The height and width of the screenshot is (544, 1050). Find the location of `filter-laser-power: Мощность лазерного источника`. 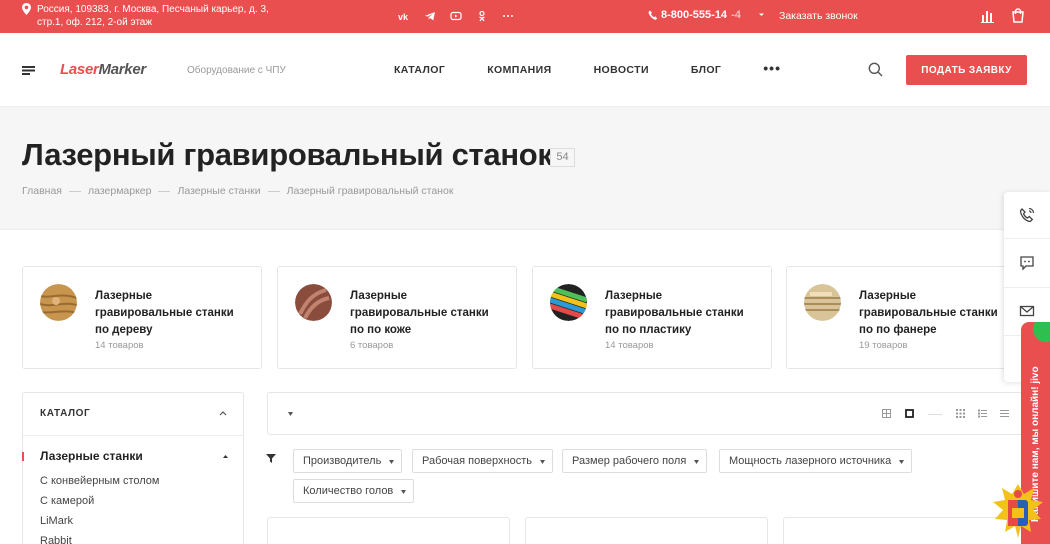

filter-laser-power: Мощность лазерного источника is located at coordinates (816, 461).